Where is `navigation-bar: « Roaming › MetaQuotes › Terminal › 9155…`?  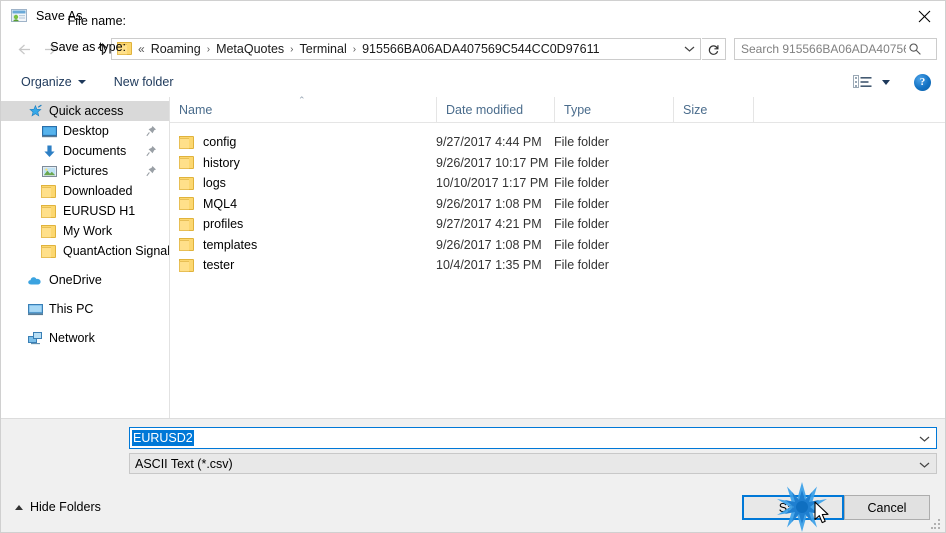 navigation-bar: « Roaming › MetaQuotes › Terminal › 9155… is located at coordinates (473, 49).